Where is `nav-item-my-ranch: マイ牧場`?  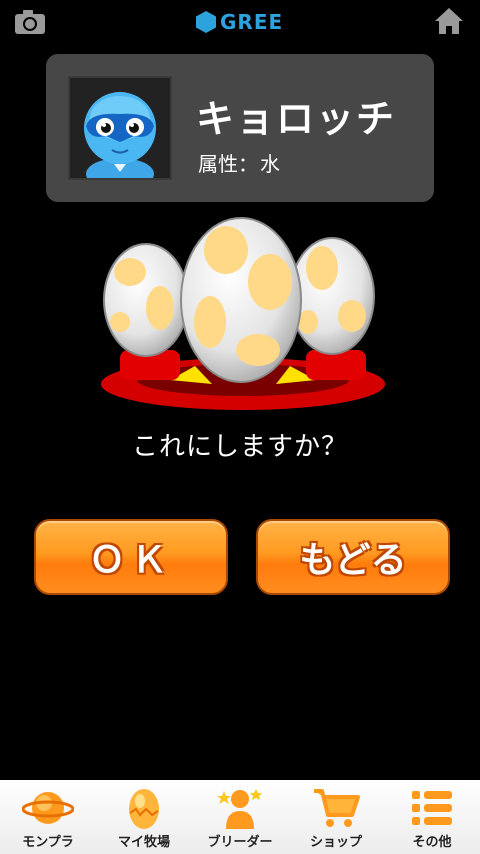 nav-item-my-ranch: マイ牧場 is located at coordinates (144, 817).